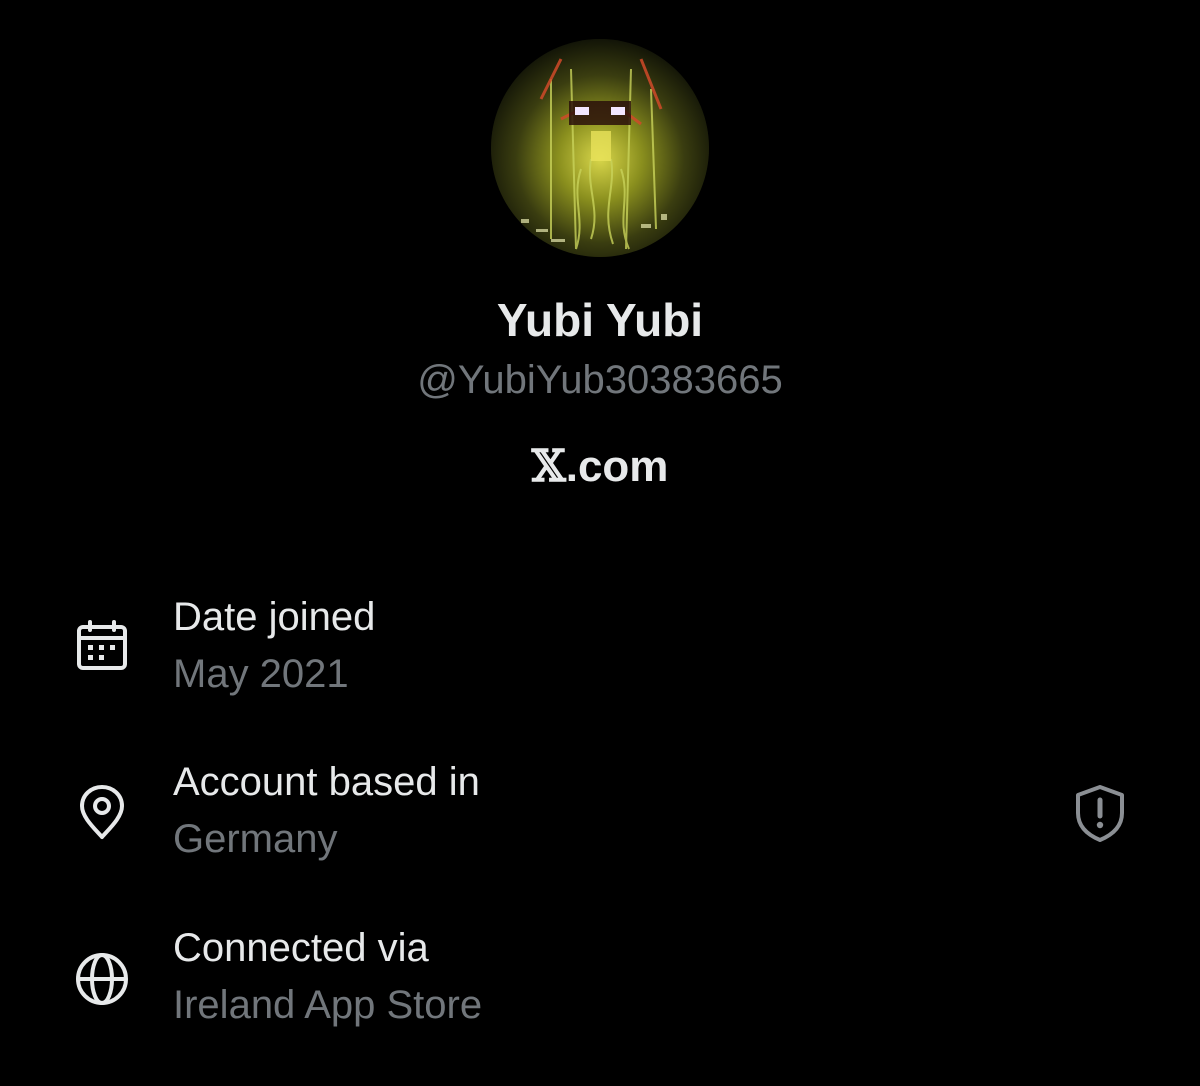 The height and width of the screenshot is (1086, 1200). Describe the element at coordinates (1100, 813) in the screenshot. I see `shield-alert-icon` at that location.